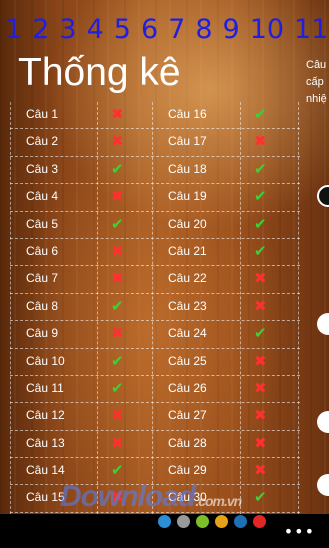 Image resolution: width=329 pixels, height=548 pixels. I want to click on watermark-logo: Download.com.vn, so click(151, 497).